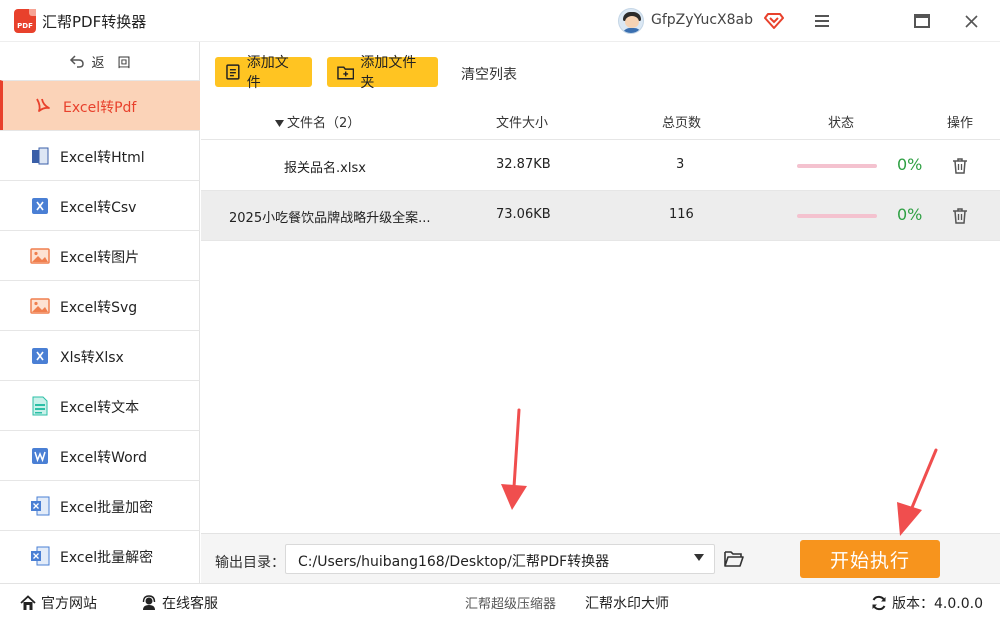 This screenshot has height=617, width=1000. I want to click on watermark-tool-link: 汇帮水印大师, so click(627, 603).